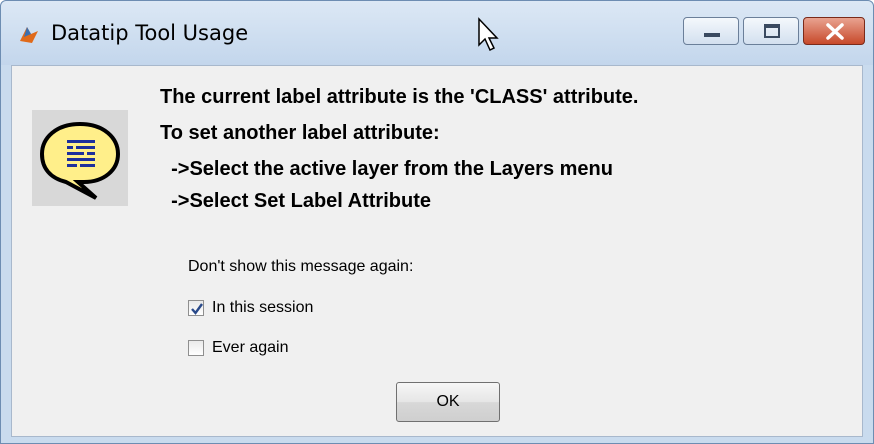 The height and width of the screenshot is (444, 874). I want to click on maximize-button, so click(771, 31).